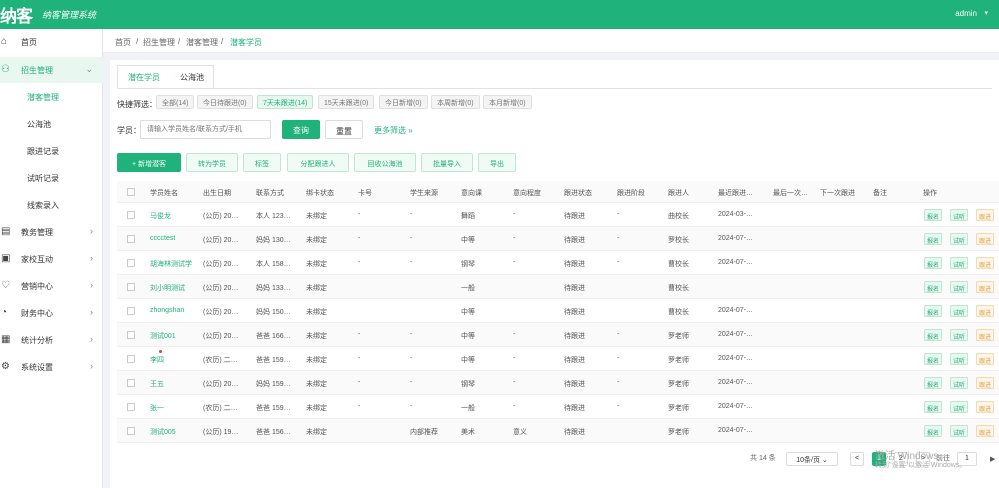  Describe the element at coordinates (51, 340) in the screenshot. I see `sidebar-item-stats: ▦ 统计分析 ›` at that location.